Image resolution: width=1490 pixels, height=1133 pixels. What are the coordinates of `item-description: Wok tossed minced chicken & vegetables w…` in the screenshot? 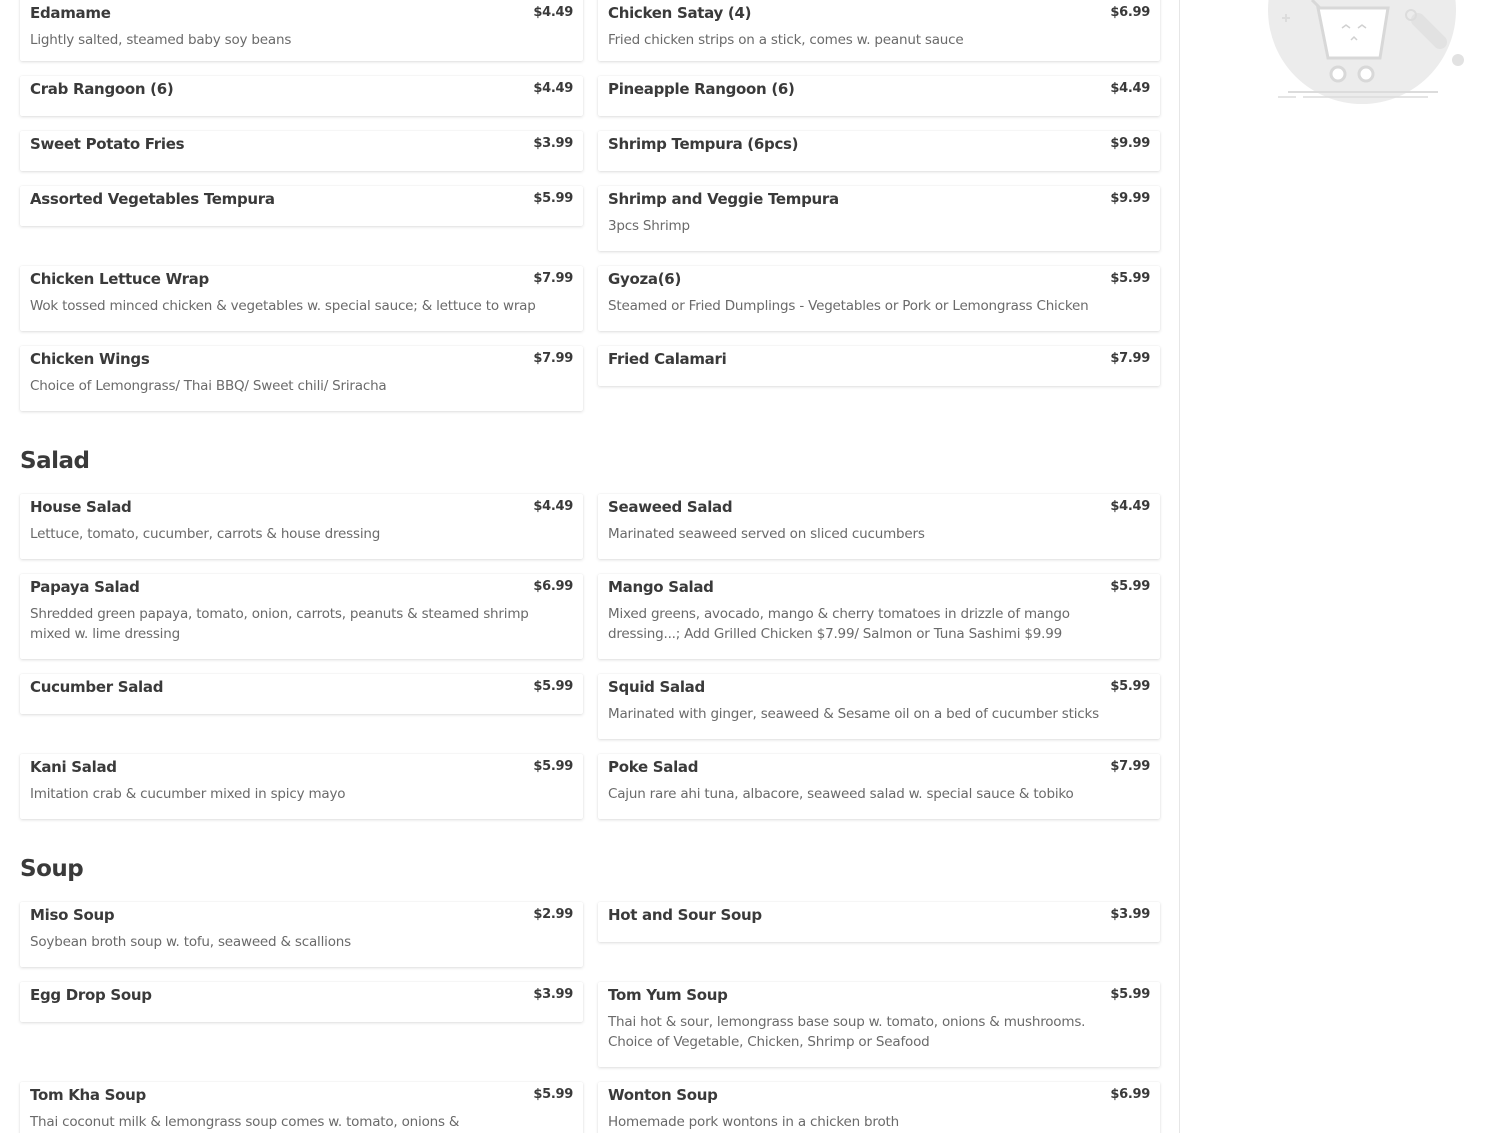 It's located at (283, 306).